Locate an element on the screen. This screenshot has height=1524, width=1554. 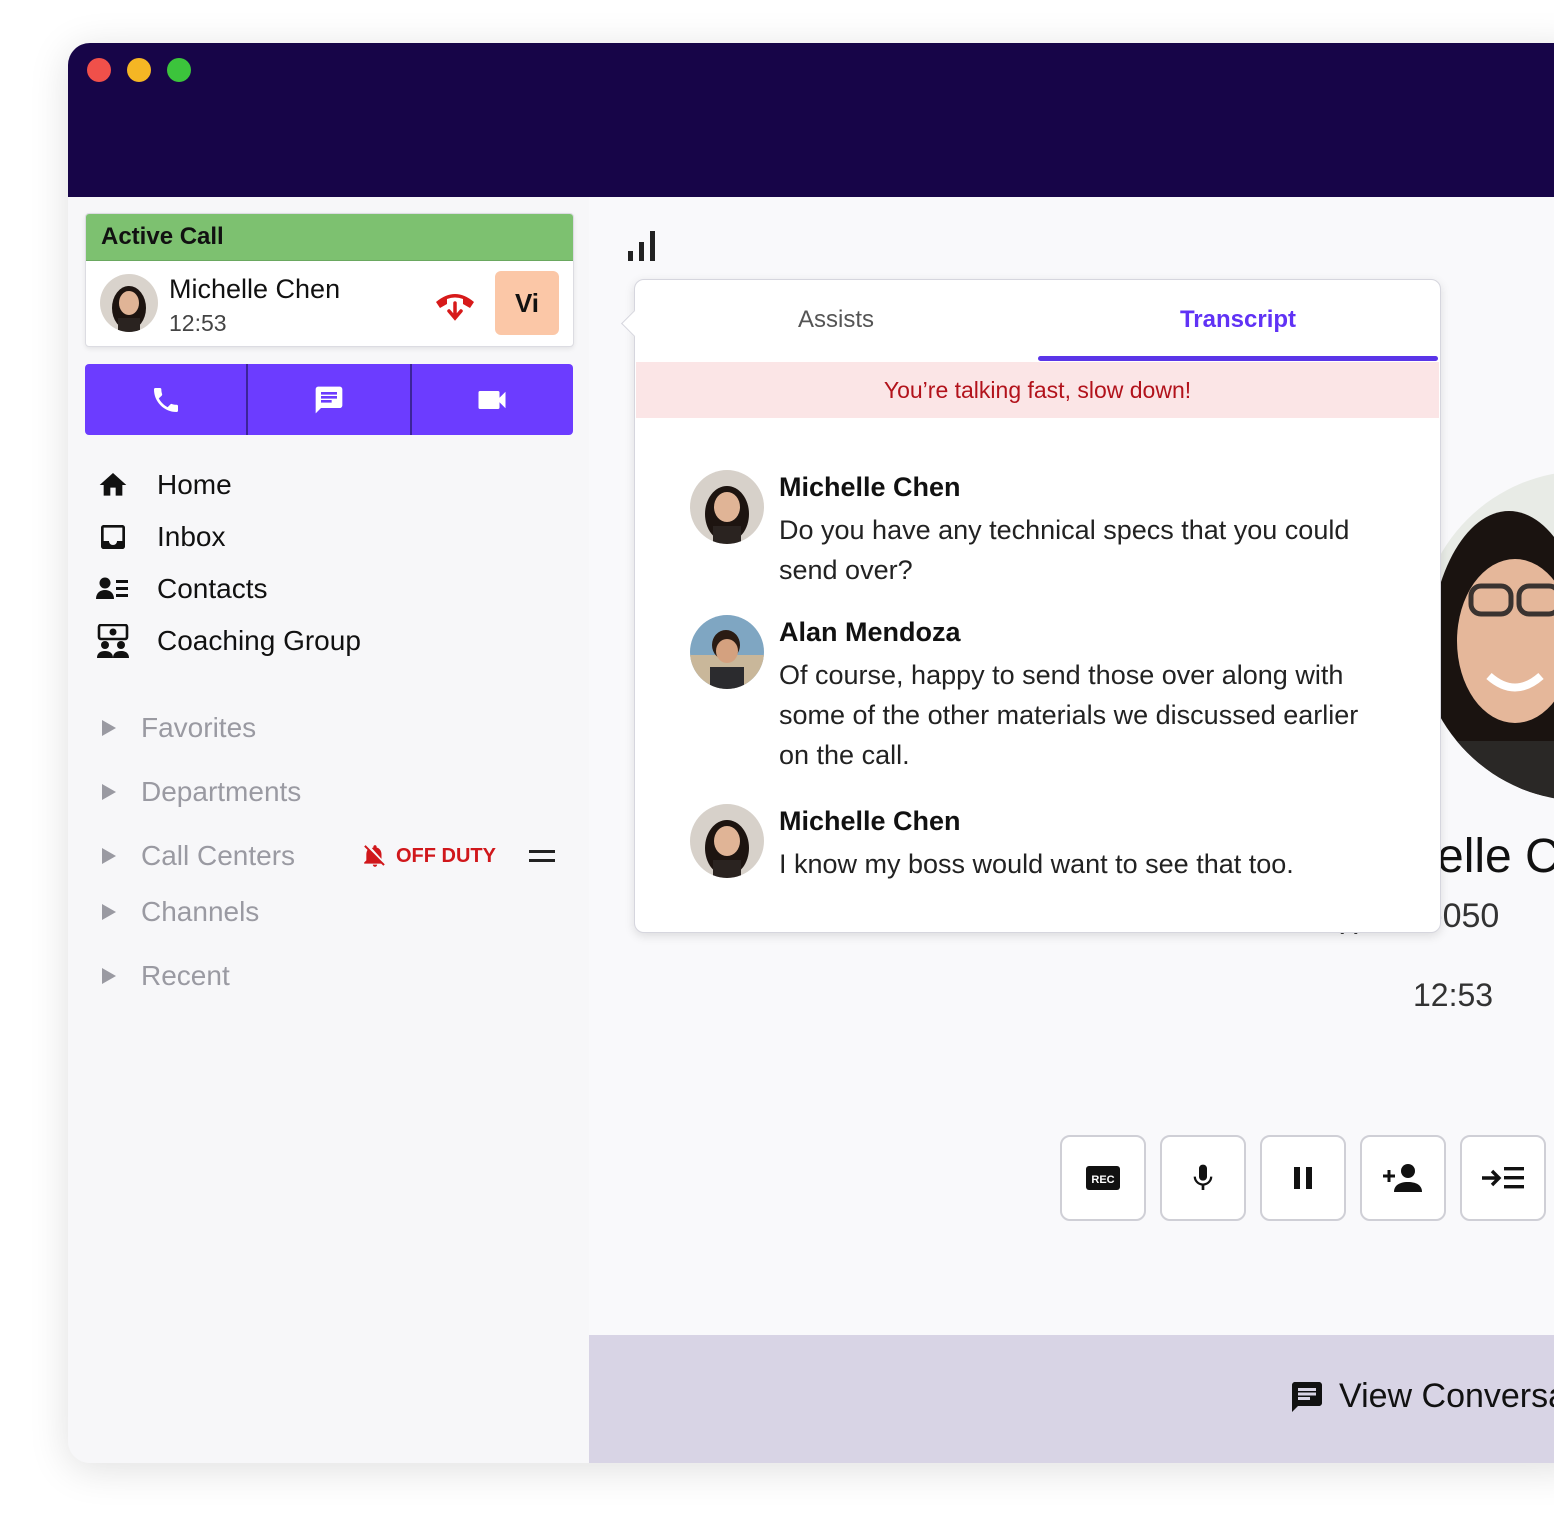
view-conversation-label: View Conversa is located at coordinates (1446, 1396).